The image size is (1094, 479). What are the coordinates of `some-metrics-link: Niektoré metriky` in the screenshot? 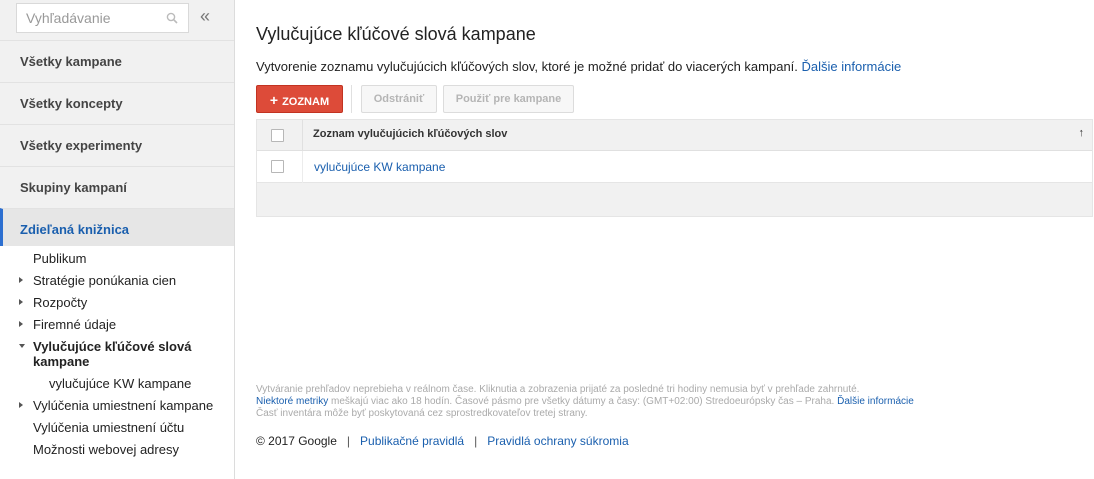 It's located at (292, 401).